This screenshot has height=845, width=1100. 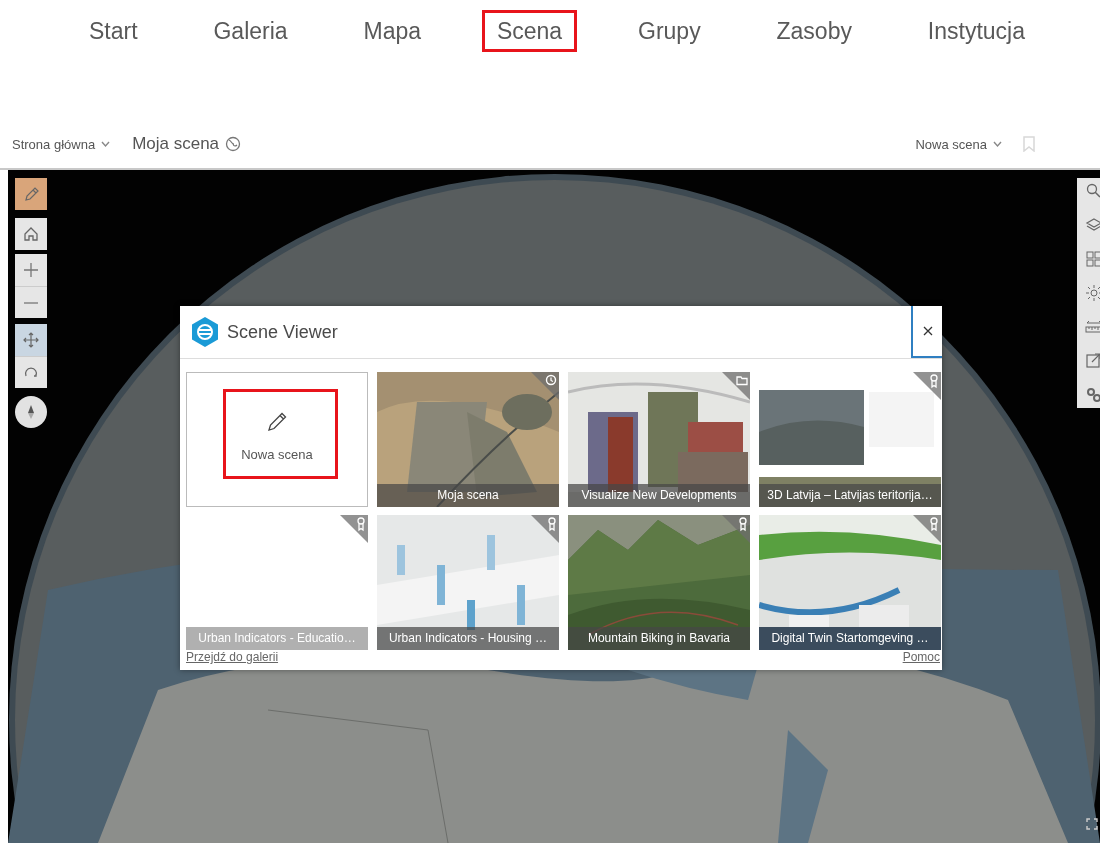 What do you see at coordinates (176, 144) in the screenshot?
I see `scene-title: Moja scena` at bounding box center [176, 144].